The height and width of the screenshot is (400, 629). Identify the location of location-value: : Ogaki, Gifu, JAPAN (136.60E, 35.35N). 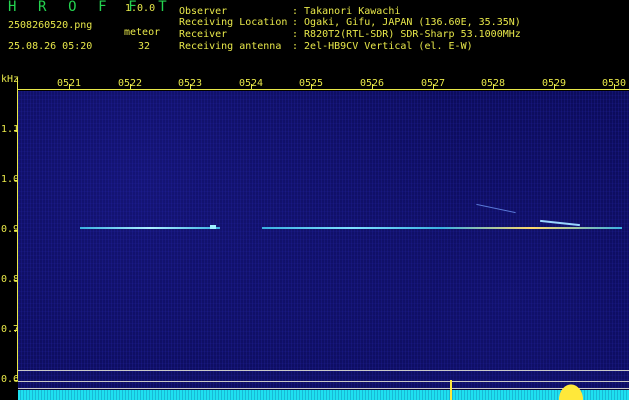
(406, 22).